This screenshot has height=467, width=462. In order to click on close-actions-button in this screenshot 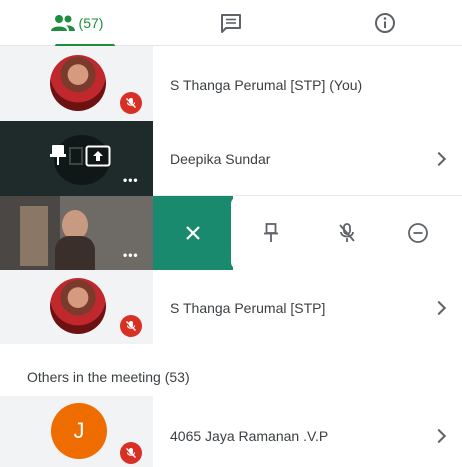, I will do `click(193, 233)`.